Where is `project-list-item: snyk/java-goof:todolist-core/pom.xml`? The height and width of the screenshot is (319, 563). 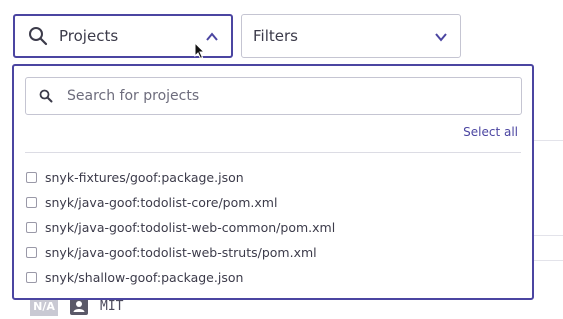
project-list-item: snyk/java-goof:todolist-core/pom.xml is located at coordinates (180, 202).